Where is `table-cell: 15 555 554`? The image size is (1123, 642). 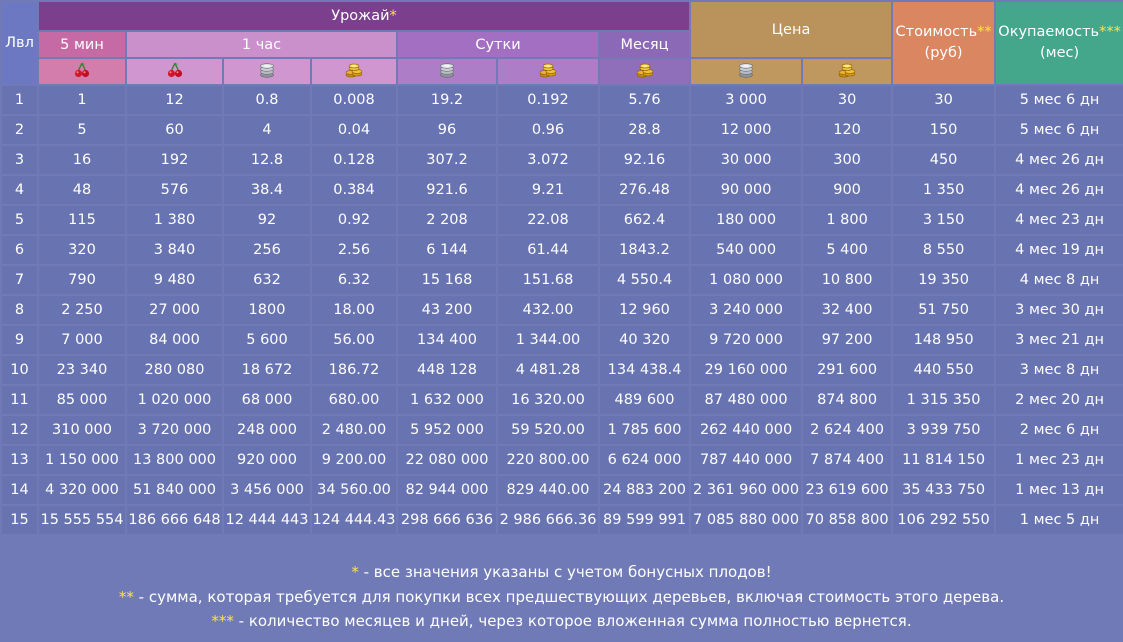
table-cell: 15 555 554 is located at coordinates (82, 520).